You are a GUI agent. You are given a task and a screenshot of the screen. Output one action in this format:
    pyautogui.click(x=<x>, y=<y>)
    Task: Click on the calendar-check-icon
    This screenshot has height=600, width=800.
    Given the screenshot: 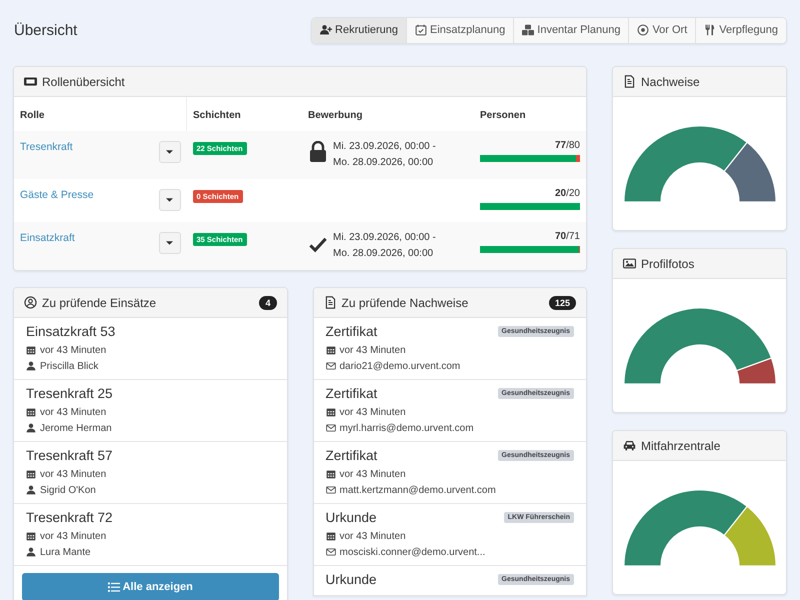 What is the action you would take?
    pyautogui.click(x=421, y=30)
    